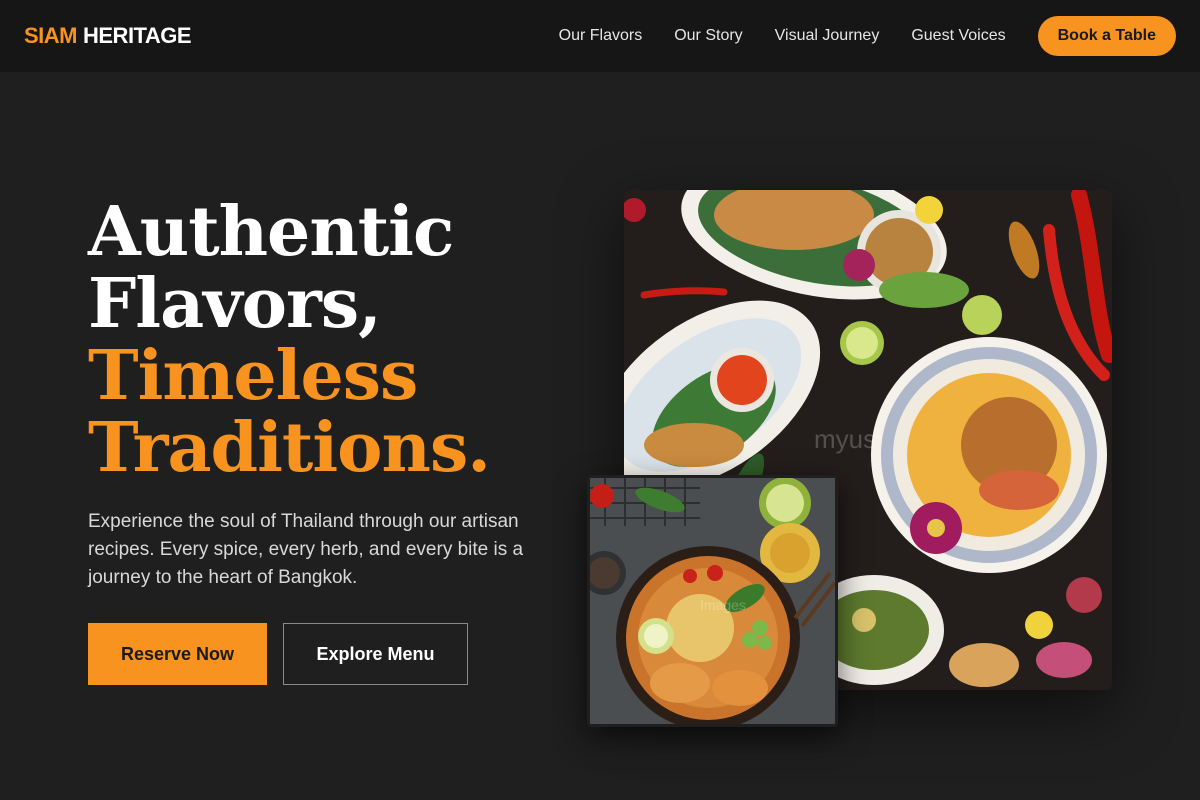 This screenshot has width=1200, height=800. I want to click on hero-title-line-4: Traditions., so click(289, 448).